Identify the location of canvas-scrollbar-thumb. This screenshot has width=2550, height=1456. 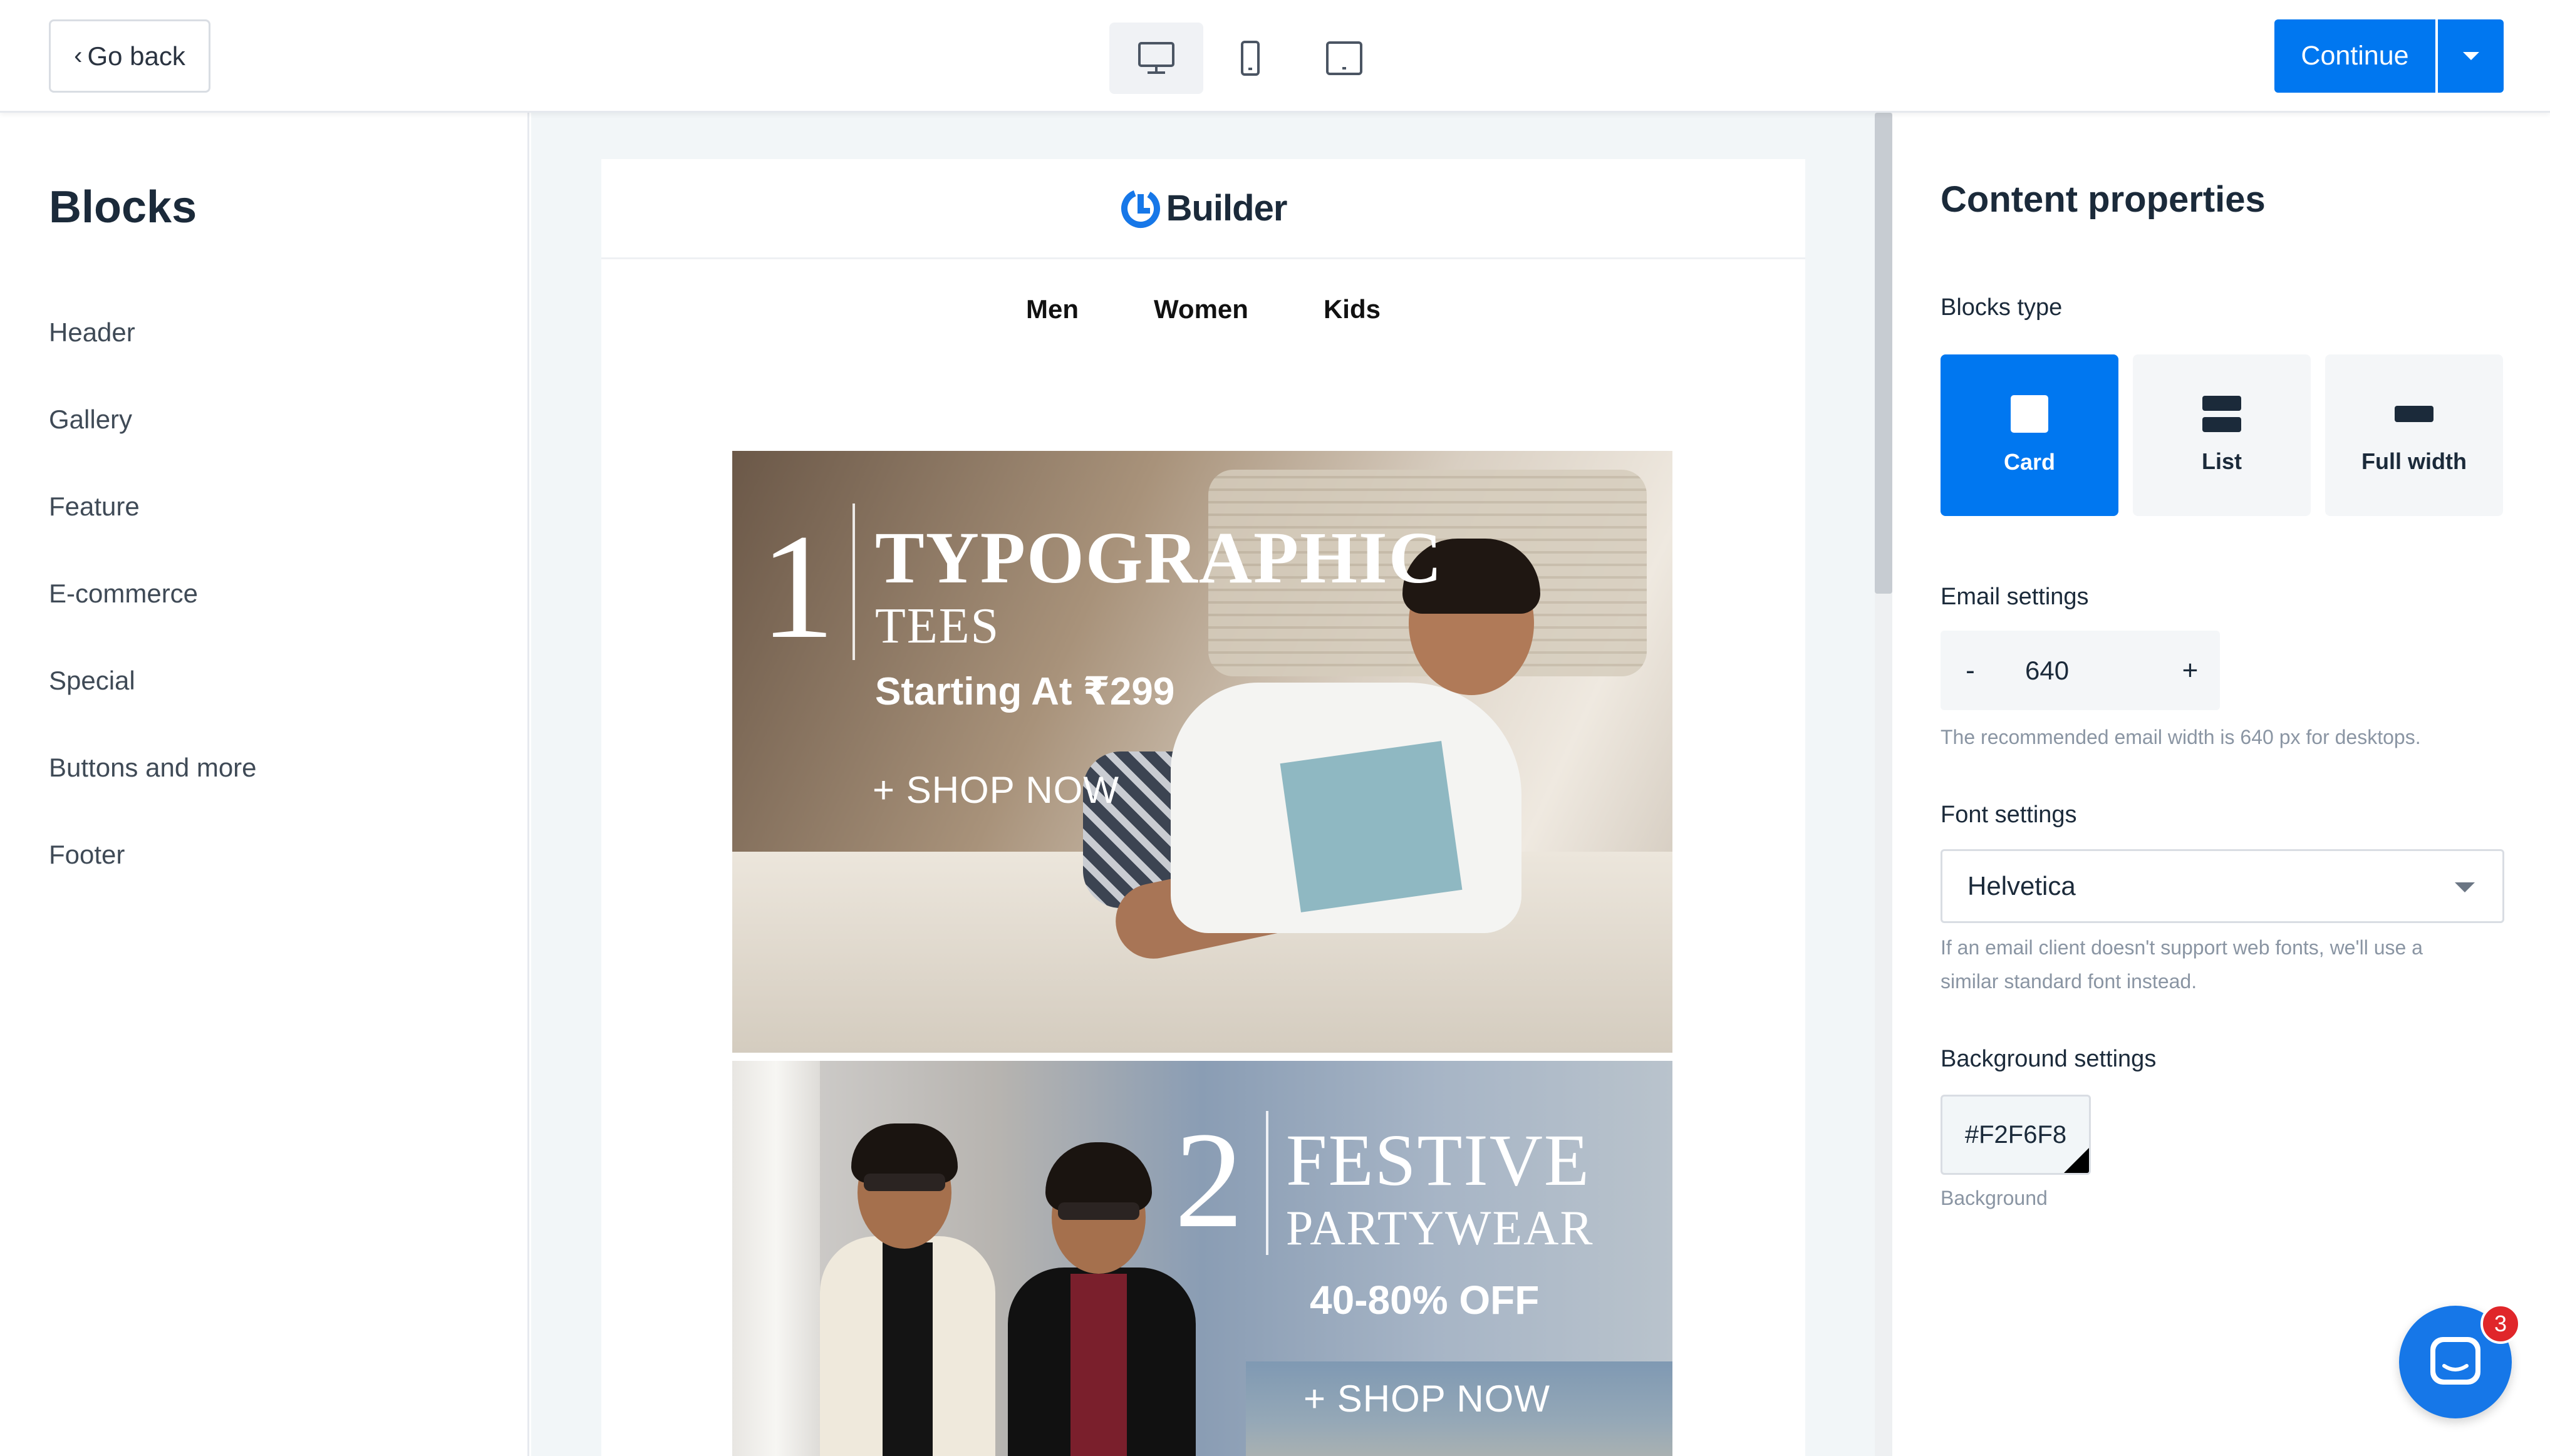
(1883, 353).